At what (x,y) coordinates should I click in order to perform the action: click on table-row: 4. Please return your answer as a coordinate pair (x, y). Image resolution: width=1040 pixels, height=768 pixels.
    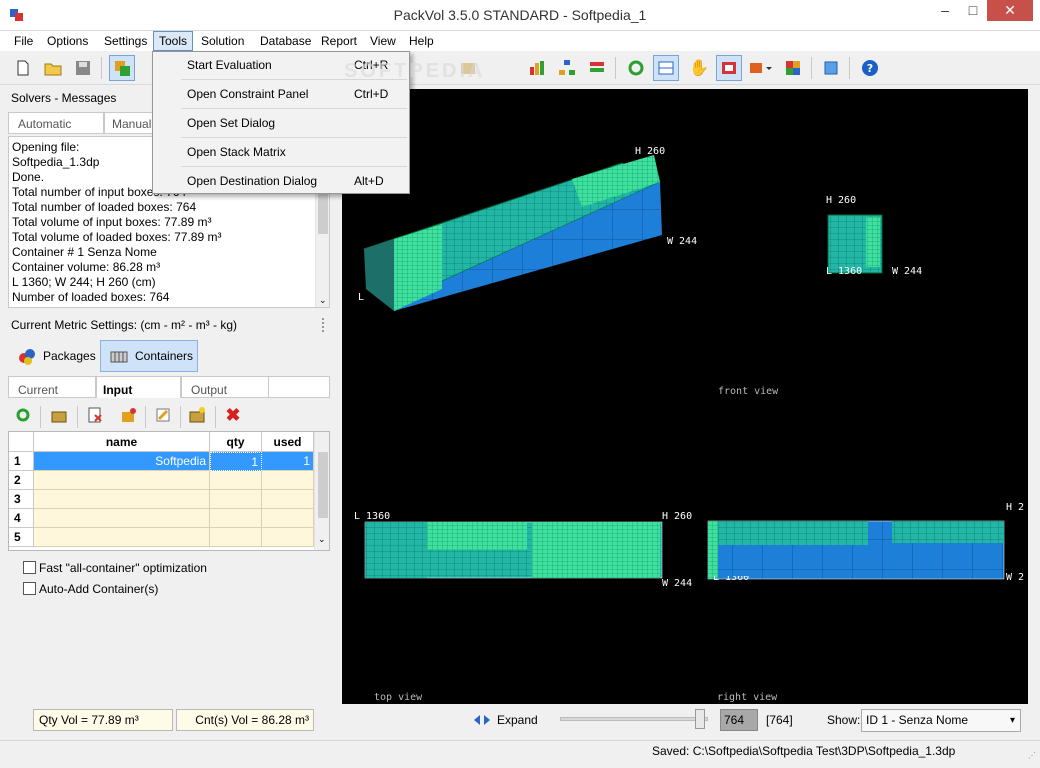
    Looking at the image, I should click on (161, 518).